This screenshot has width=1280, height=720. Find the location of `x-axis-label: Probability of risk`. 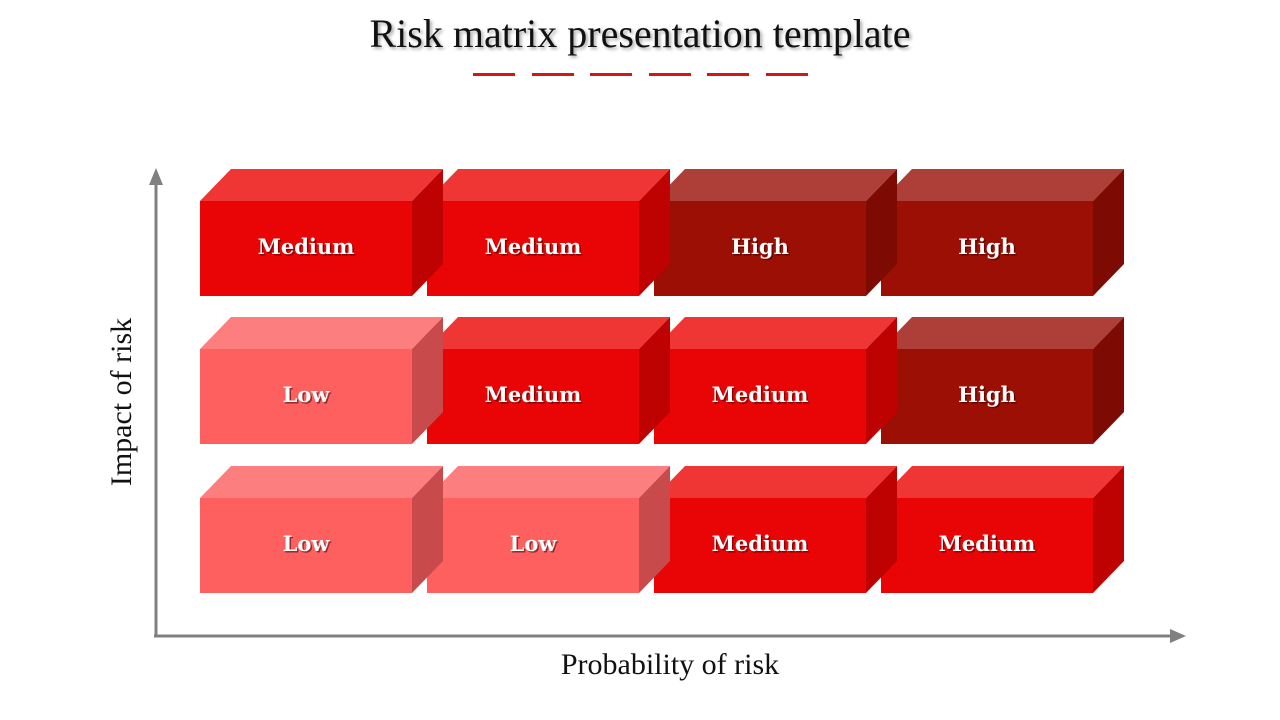

x-axis-label: Probability of risk is located at coordinates (670, 664).